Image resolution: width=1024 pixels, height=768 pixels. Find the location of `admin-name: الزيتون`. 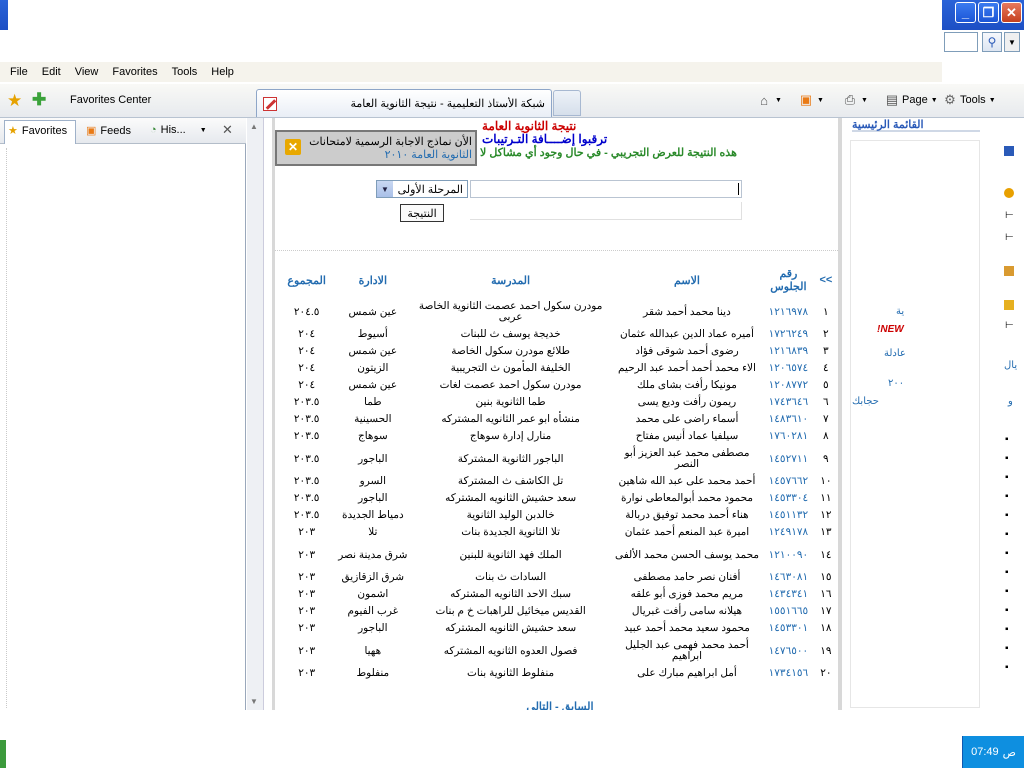

admin-name: الزيتون is located at coordinates (373, 368).